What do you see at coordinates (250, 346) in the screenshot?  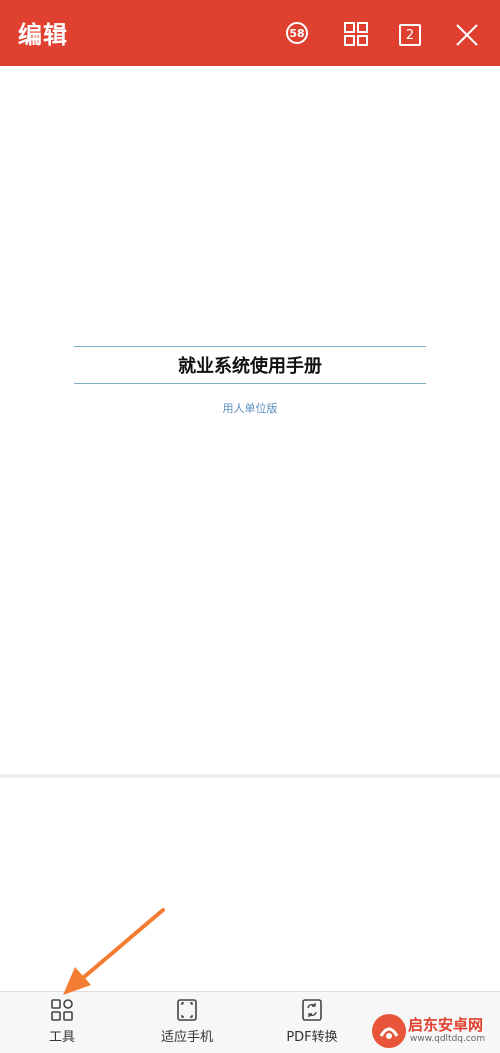 I see `title-top-rule` at bounding box center [250, 346].